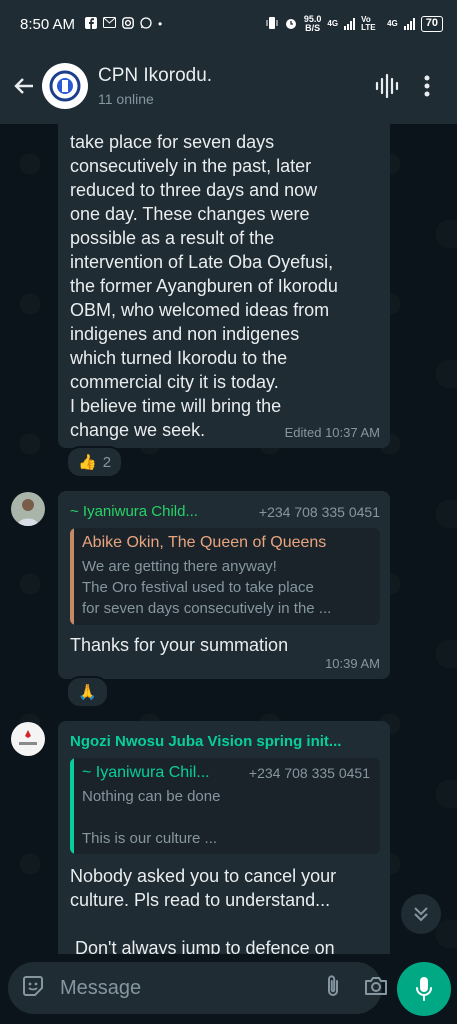 The width and height of the screenshot is (457, 1024). What do you see at coordinates (319, 511) in the screenshot?
I see `sender-phone: +234 708 335 0451` at bounding box center [319, 511].